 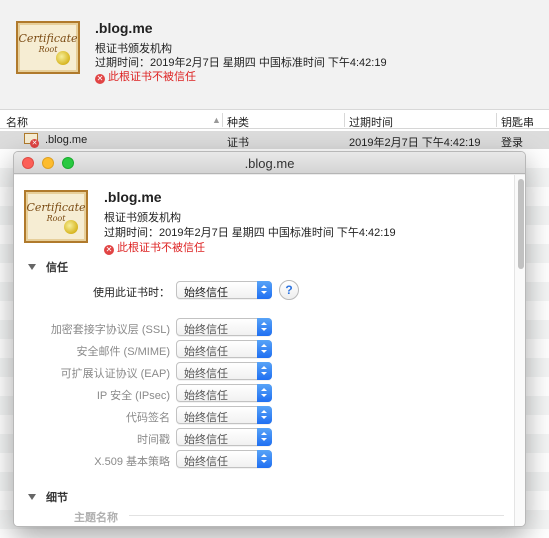 I want to click on row-expires: 2019年2月7日 下午4:42:19, so click(x=415, y=143).